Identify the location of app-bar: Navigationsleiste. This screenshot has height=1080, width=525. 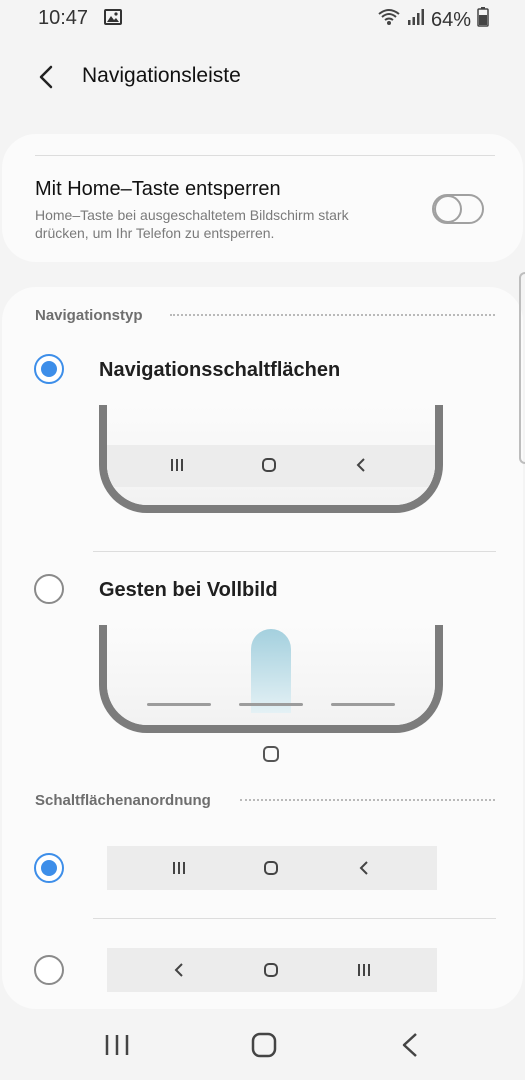
(262, 78).